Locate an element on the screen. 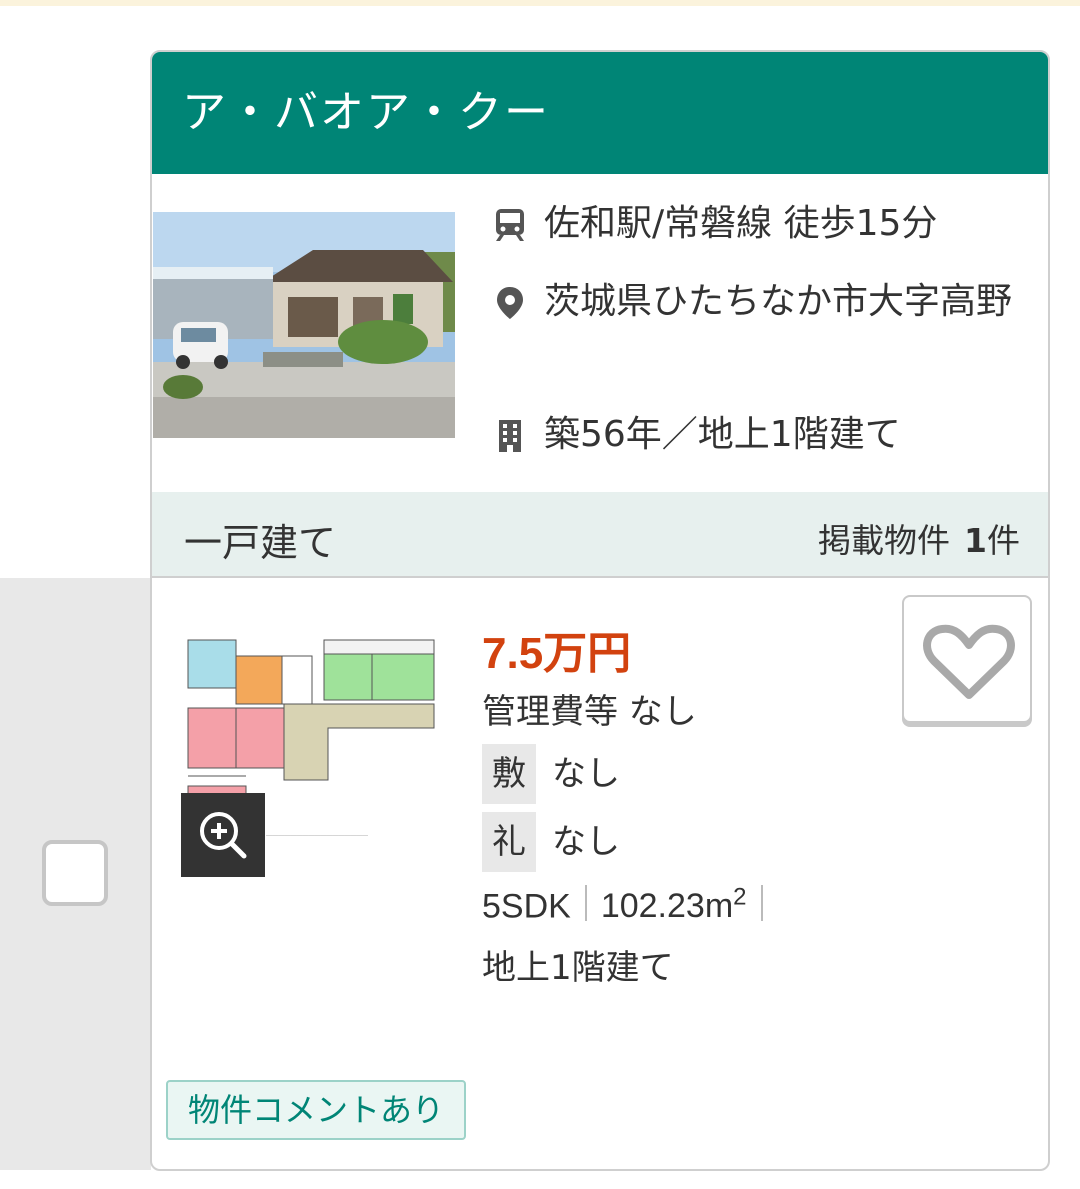 This screenshot has width=1080, height=1189. rent-price: 7.5万円 is located at coordinates (557, 653).